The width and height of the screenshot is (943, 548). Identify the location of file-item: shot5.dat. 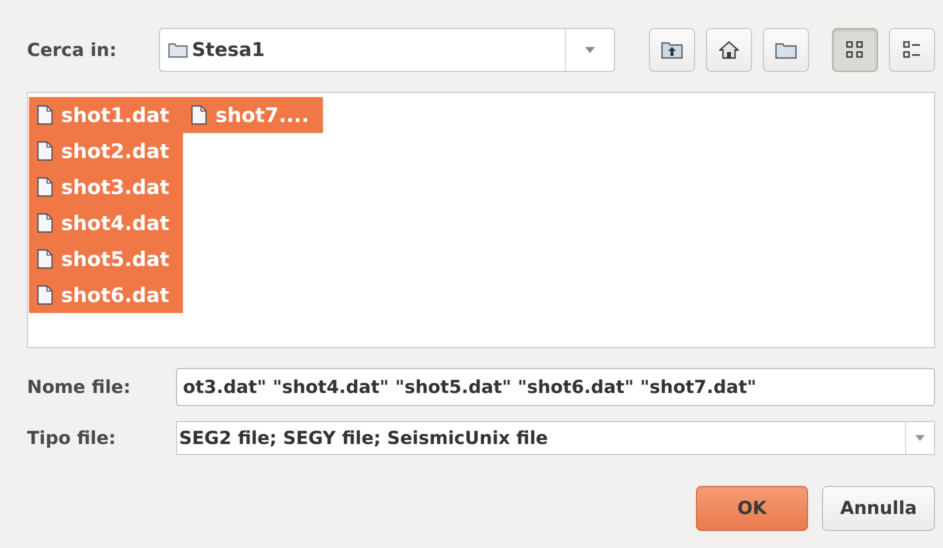
(106, 259).